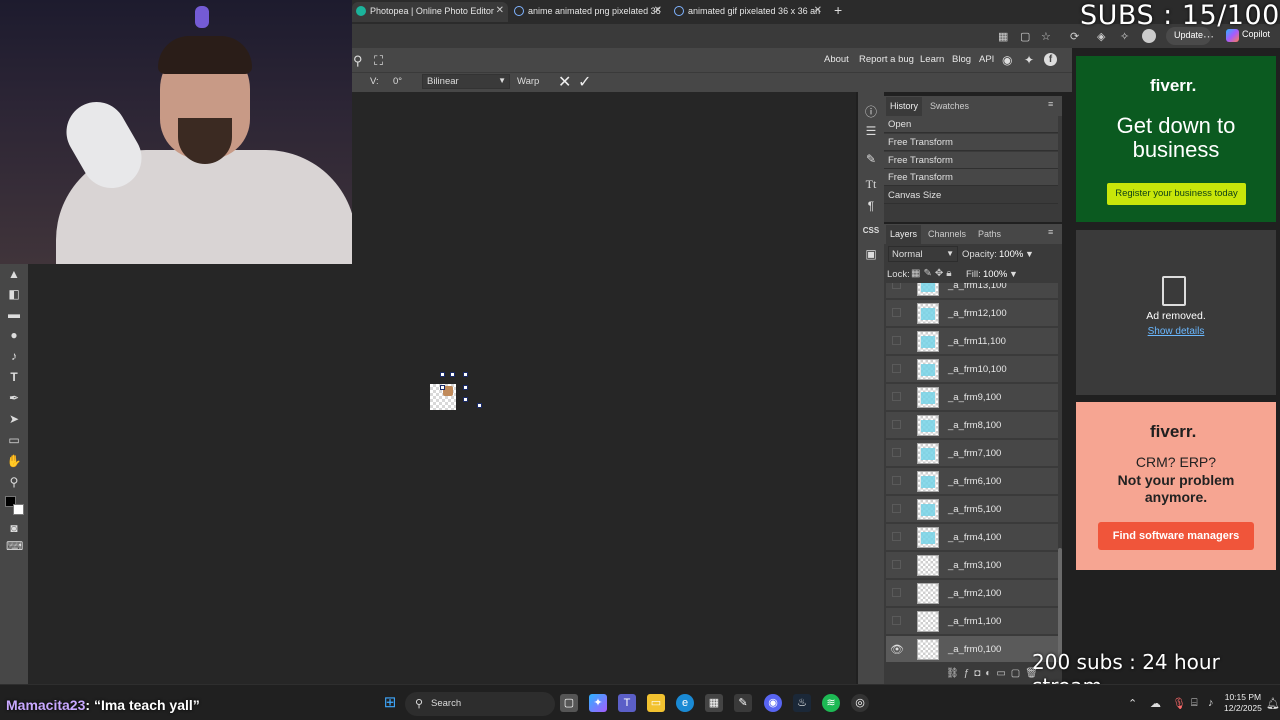  I want to click on cloud-icon: ☁, so click(1155, 703).